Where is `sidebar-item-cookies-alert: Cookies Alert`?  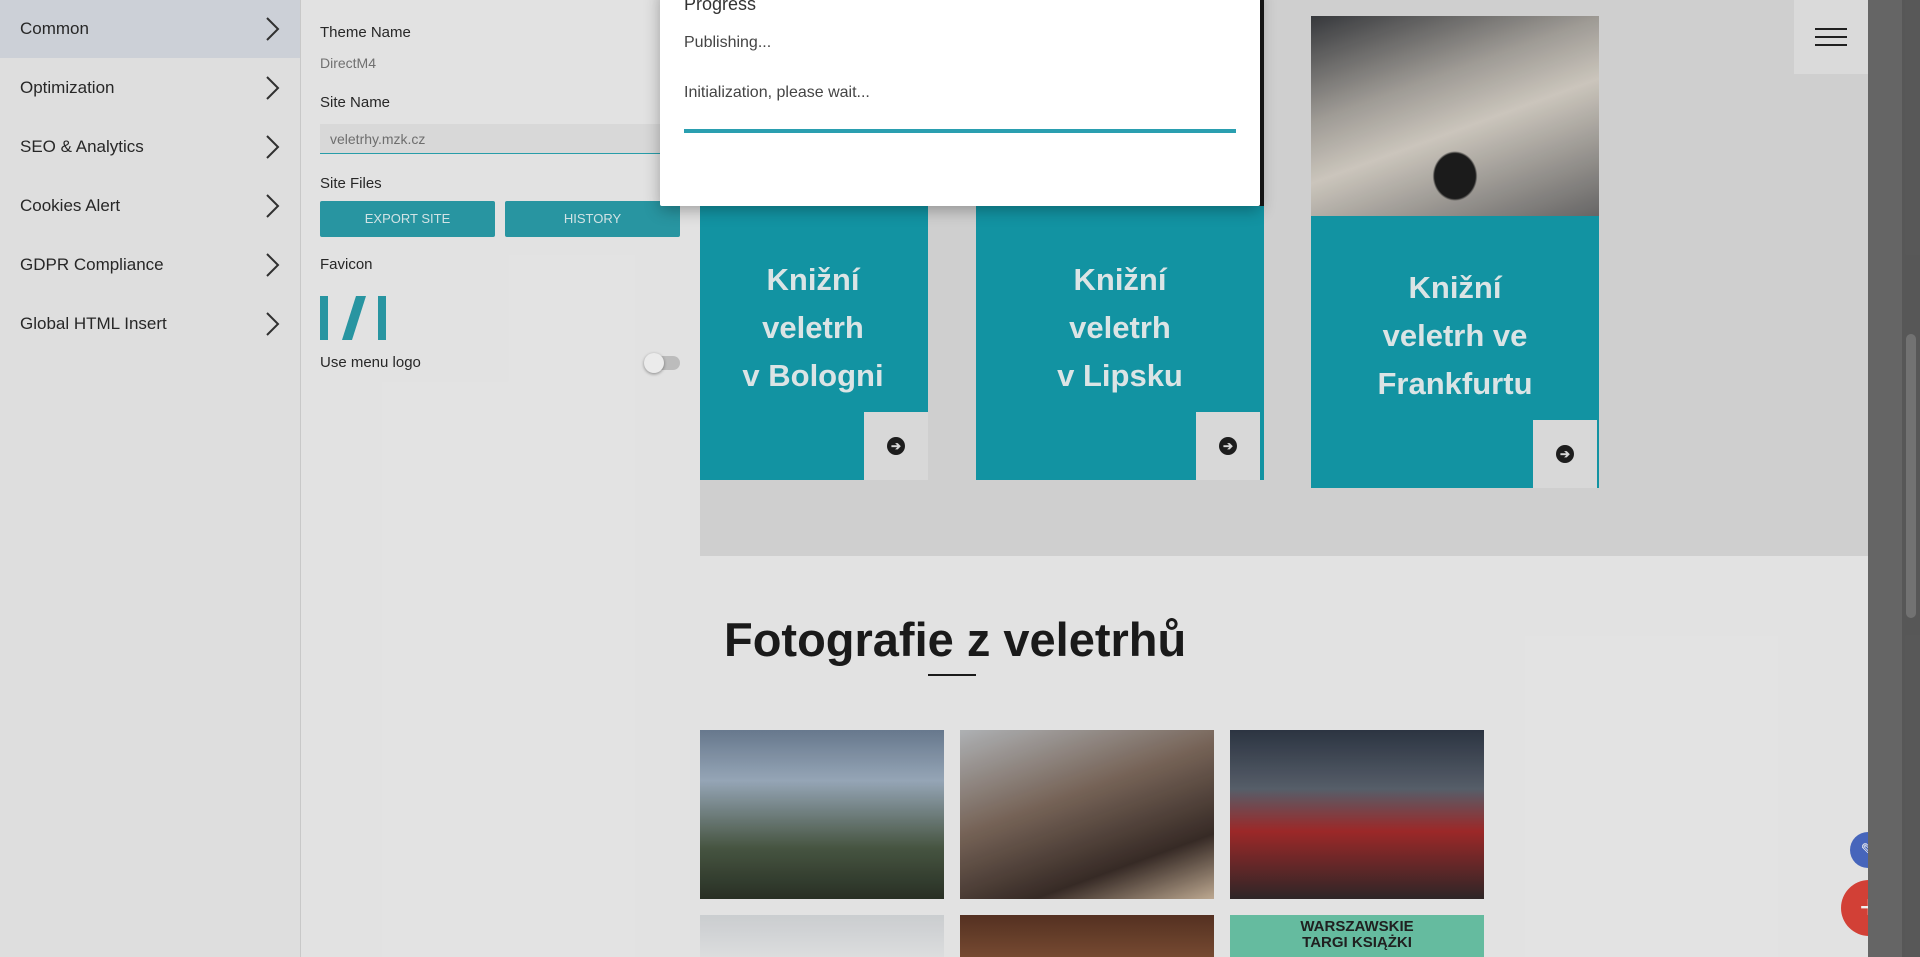
sidebar-item-cookies-alert: Cookies Alert is located at coordinates (150, 206).